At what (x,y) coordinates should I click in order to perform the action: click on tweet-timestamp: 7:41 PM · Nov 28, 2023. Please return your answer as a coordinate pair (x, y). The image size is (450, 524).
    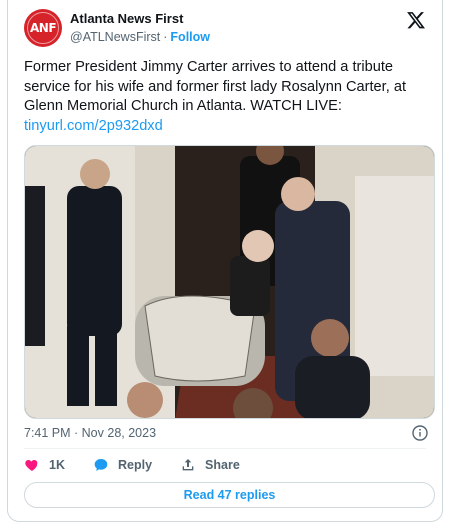
    Looking at the image, I should click on (90, 433).